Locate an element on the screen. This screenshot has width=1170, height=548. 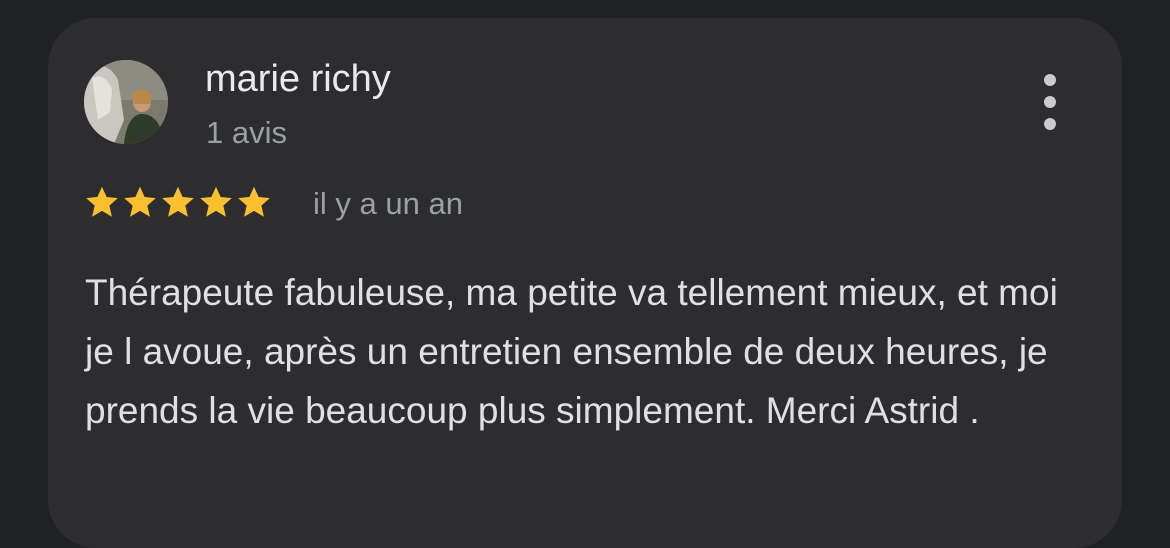
reviewer-name: marie richy is located at coordinates (298, 79).